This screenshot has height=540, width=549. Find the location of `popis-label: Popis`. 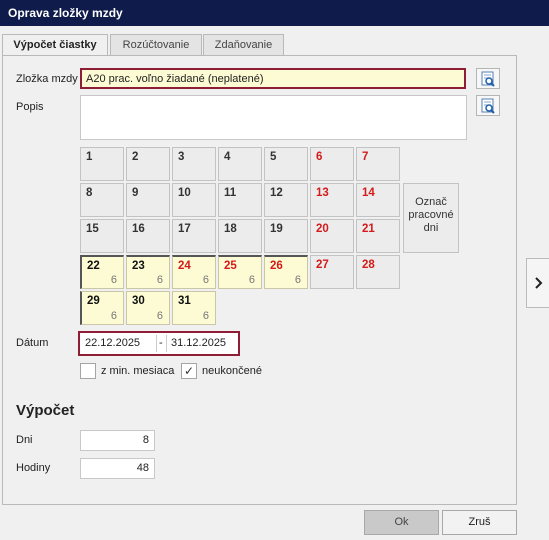

popis-label: Popis is located at coordinates (30, 107).